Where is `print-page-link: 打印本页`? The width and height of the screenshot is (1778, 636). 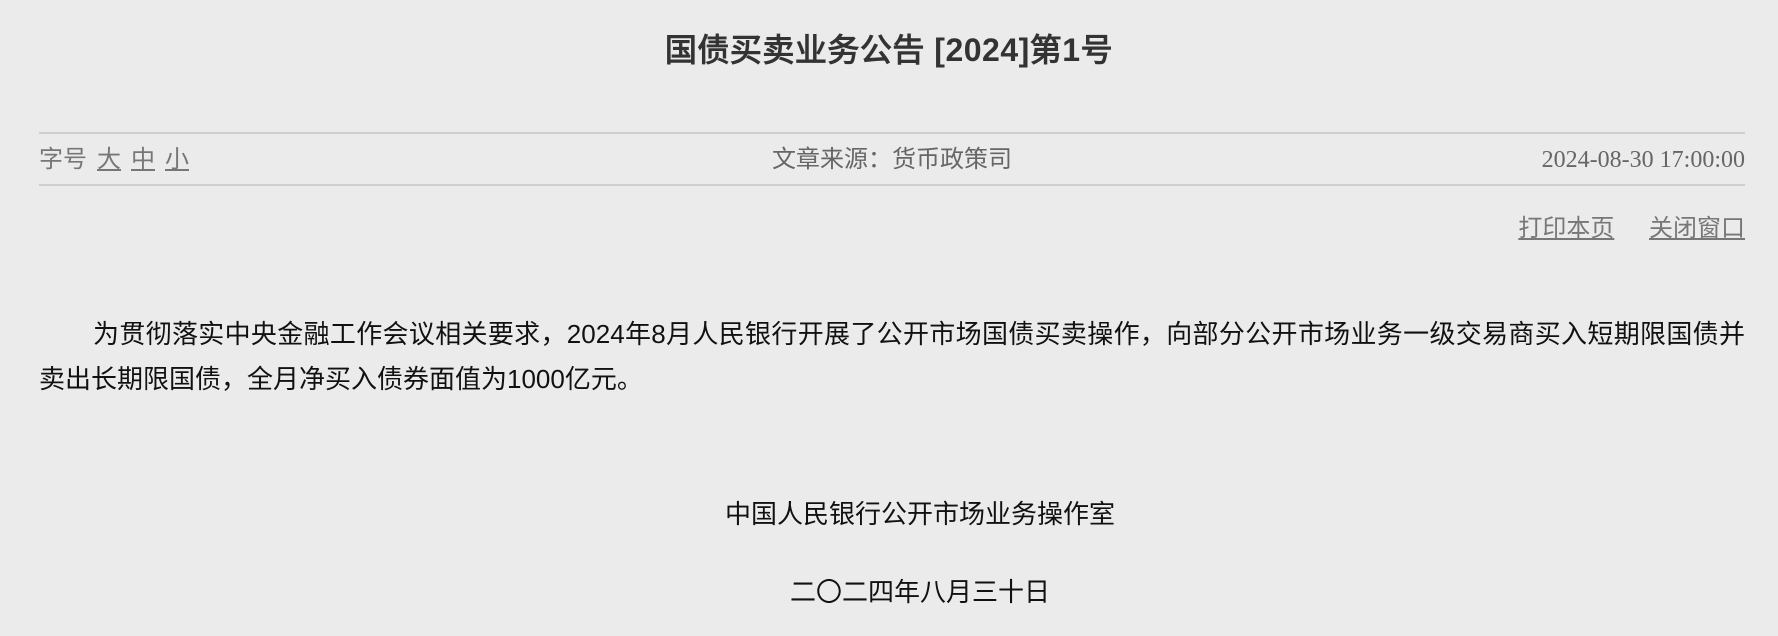 print-page-link: 打印本页 is located at coordinates (1566, 228).